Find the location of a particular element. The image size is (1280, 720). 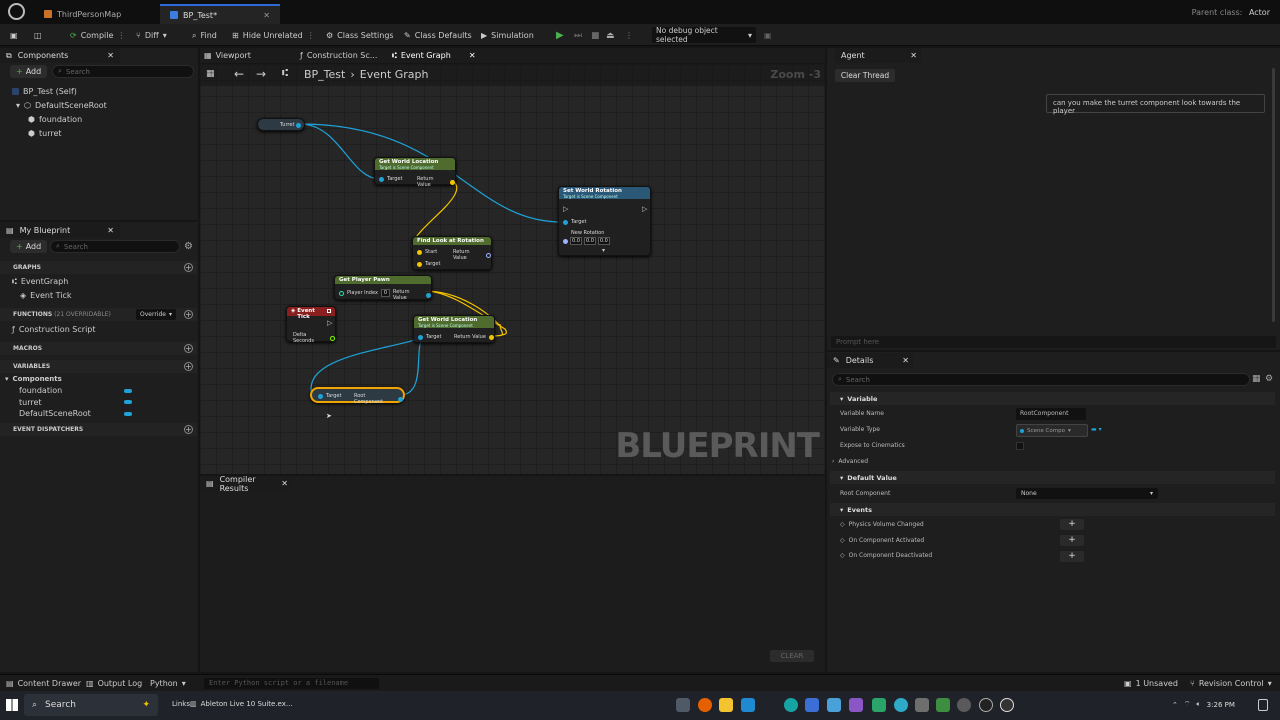

unreal-taskbar-icon is located at coordinates (986, 705).